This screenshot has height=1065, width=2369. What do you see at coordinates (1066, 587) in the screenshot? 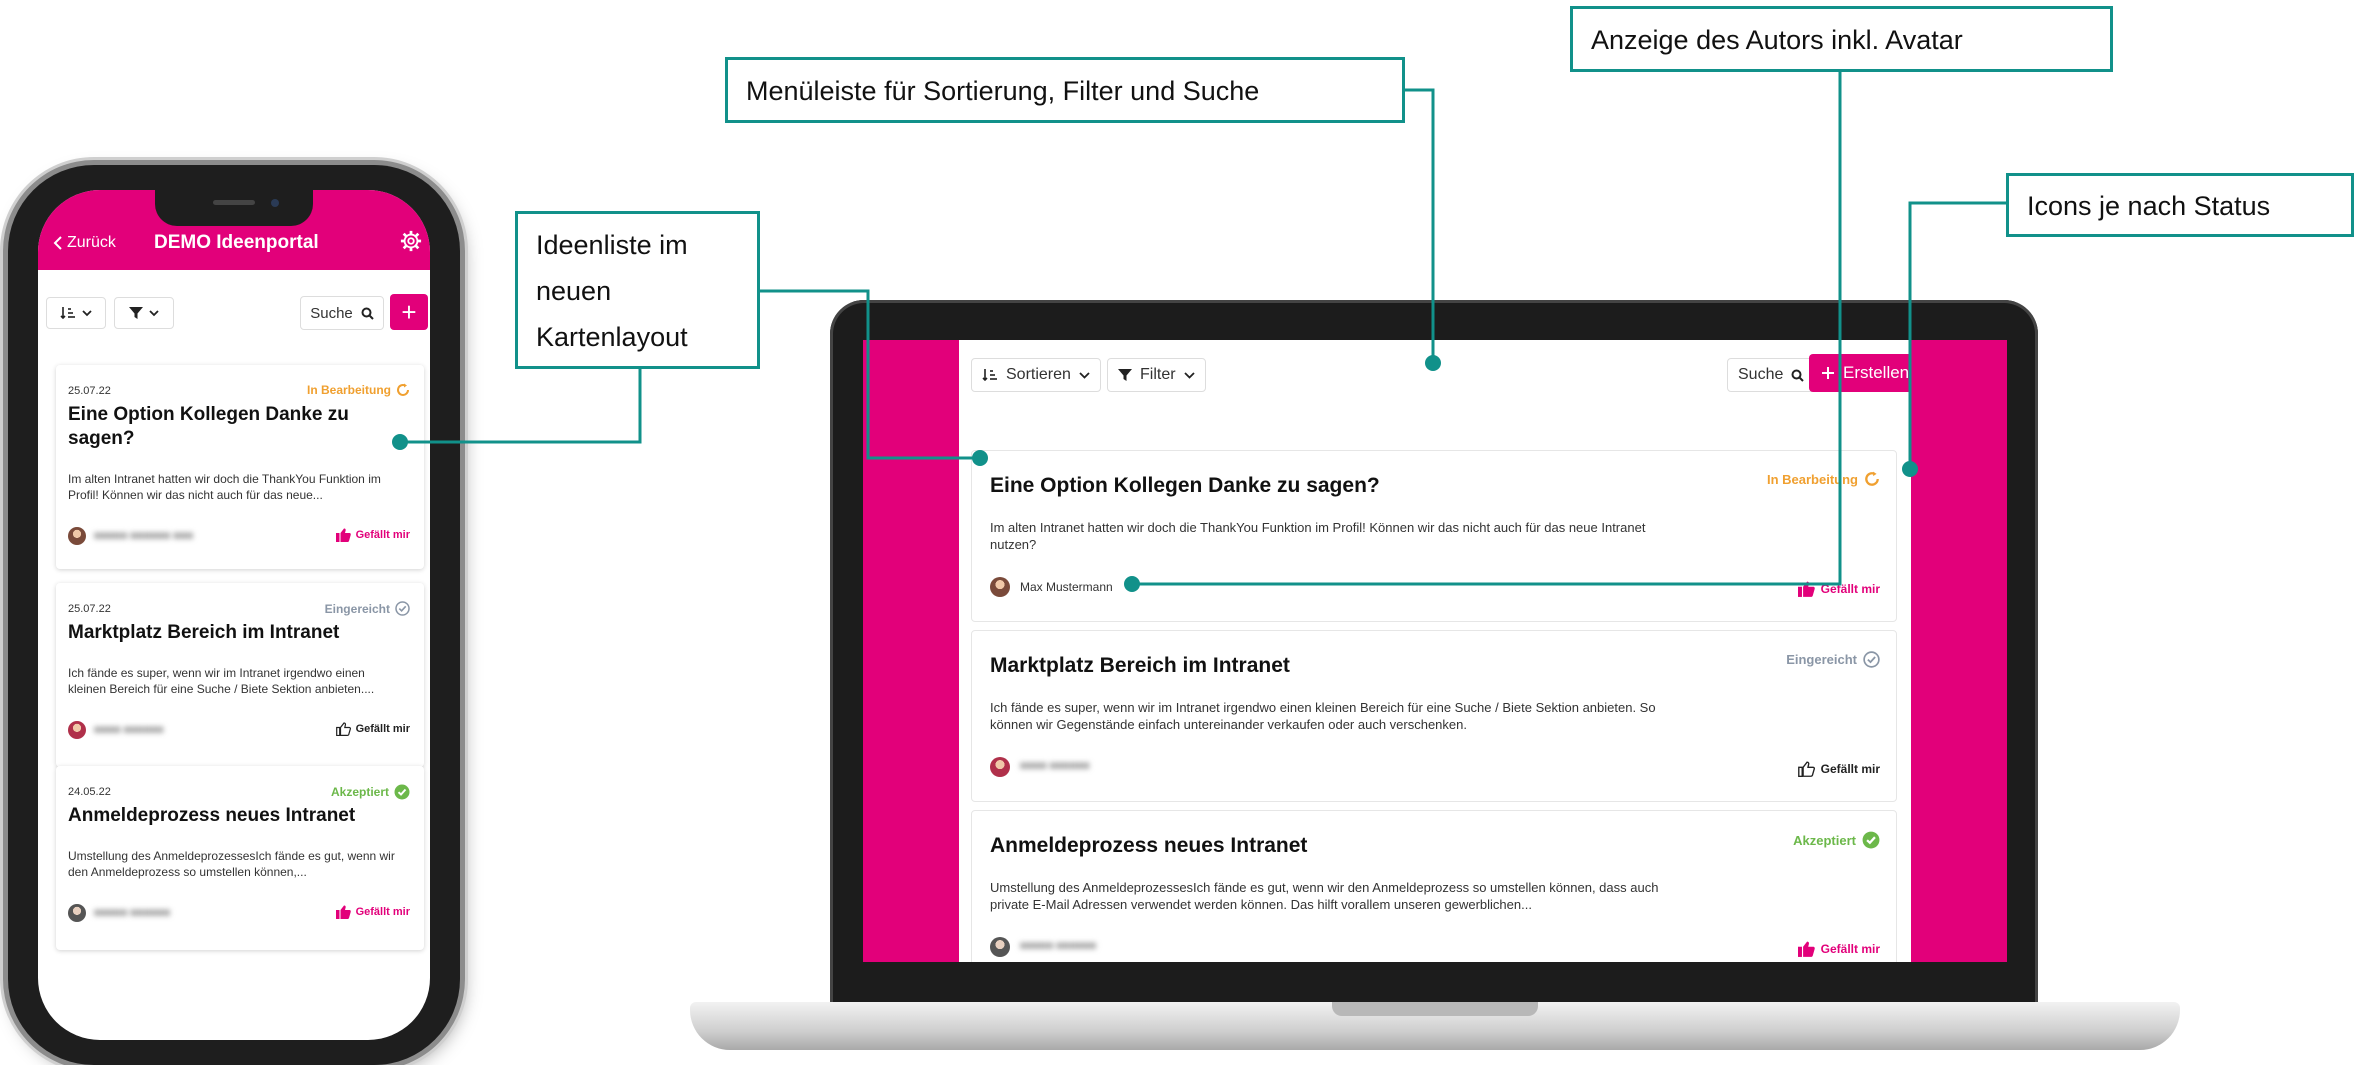
I see `author-name: Max Mustermann` at bounding box center [1066, 587].